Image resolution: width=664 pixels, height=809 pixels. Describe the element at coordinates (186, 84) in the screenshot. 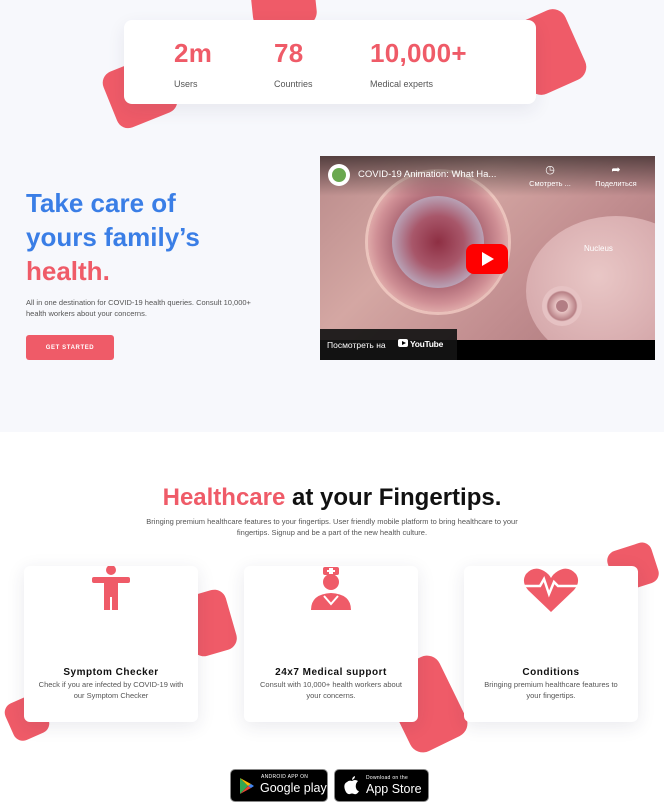

I see `stat-label: Users` at that location.